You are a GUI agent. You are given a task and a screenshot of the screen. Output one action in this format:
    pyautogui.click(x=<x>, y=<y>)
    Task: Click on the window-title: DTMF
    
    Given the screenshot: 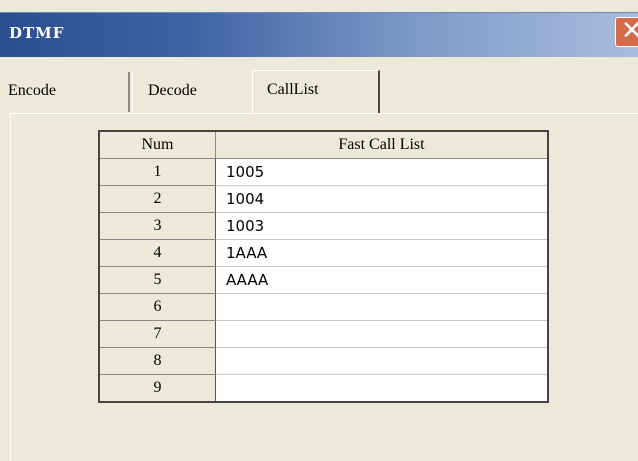 What is the action you would take?
    pyautogui.click(x=37, y=33)
    